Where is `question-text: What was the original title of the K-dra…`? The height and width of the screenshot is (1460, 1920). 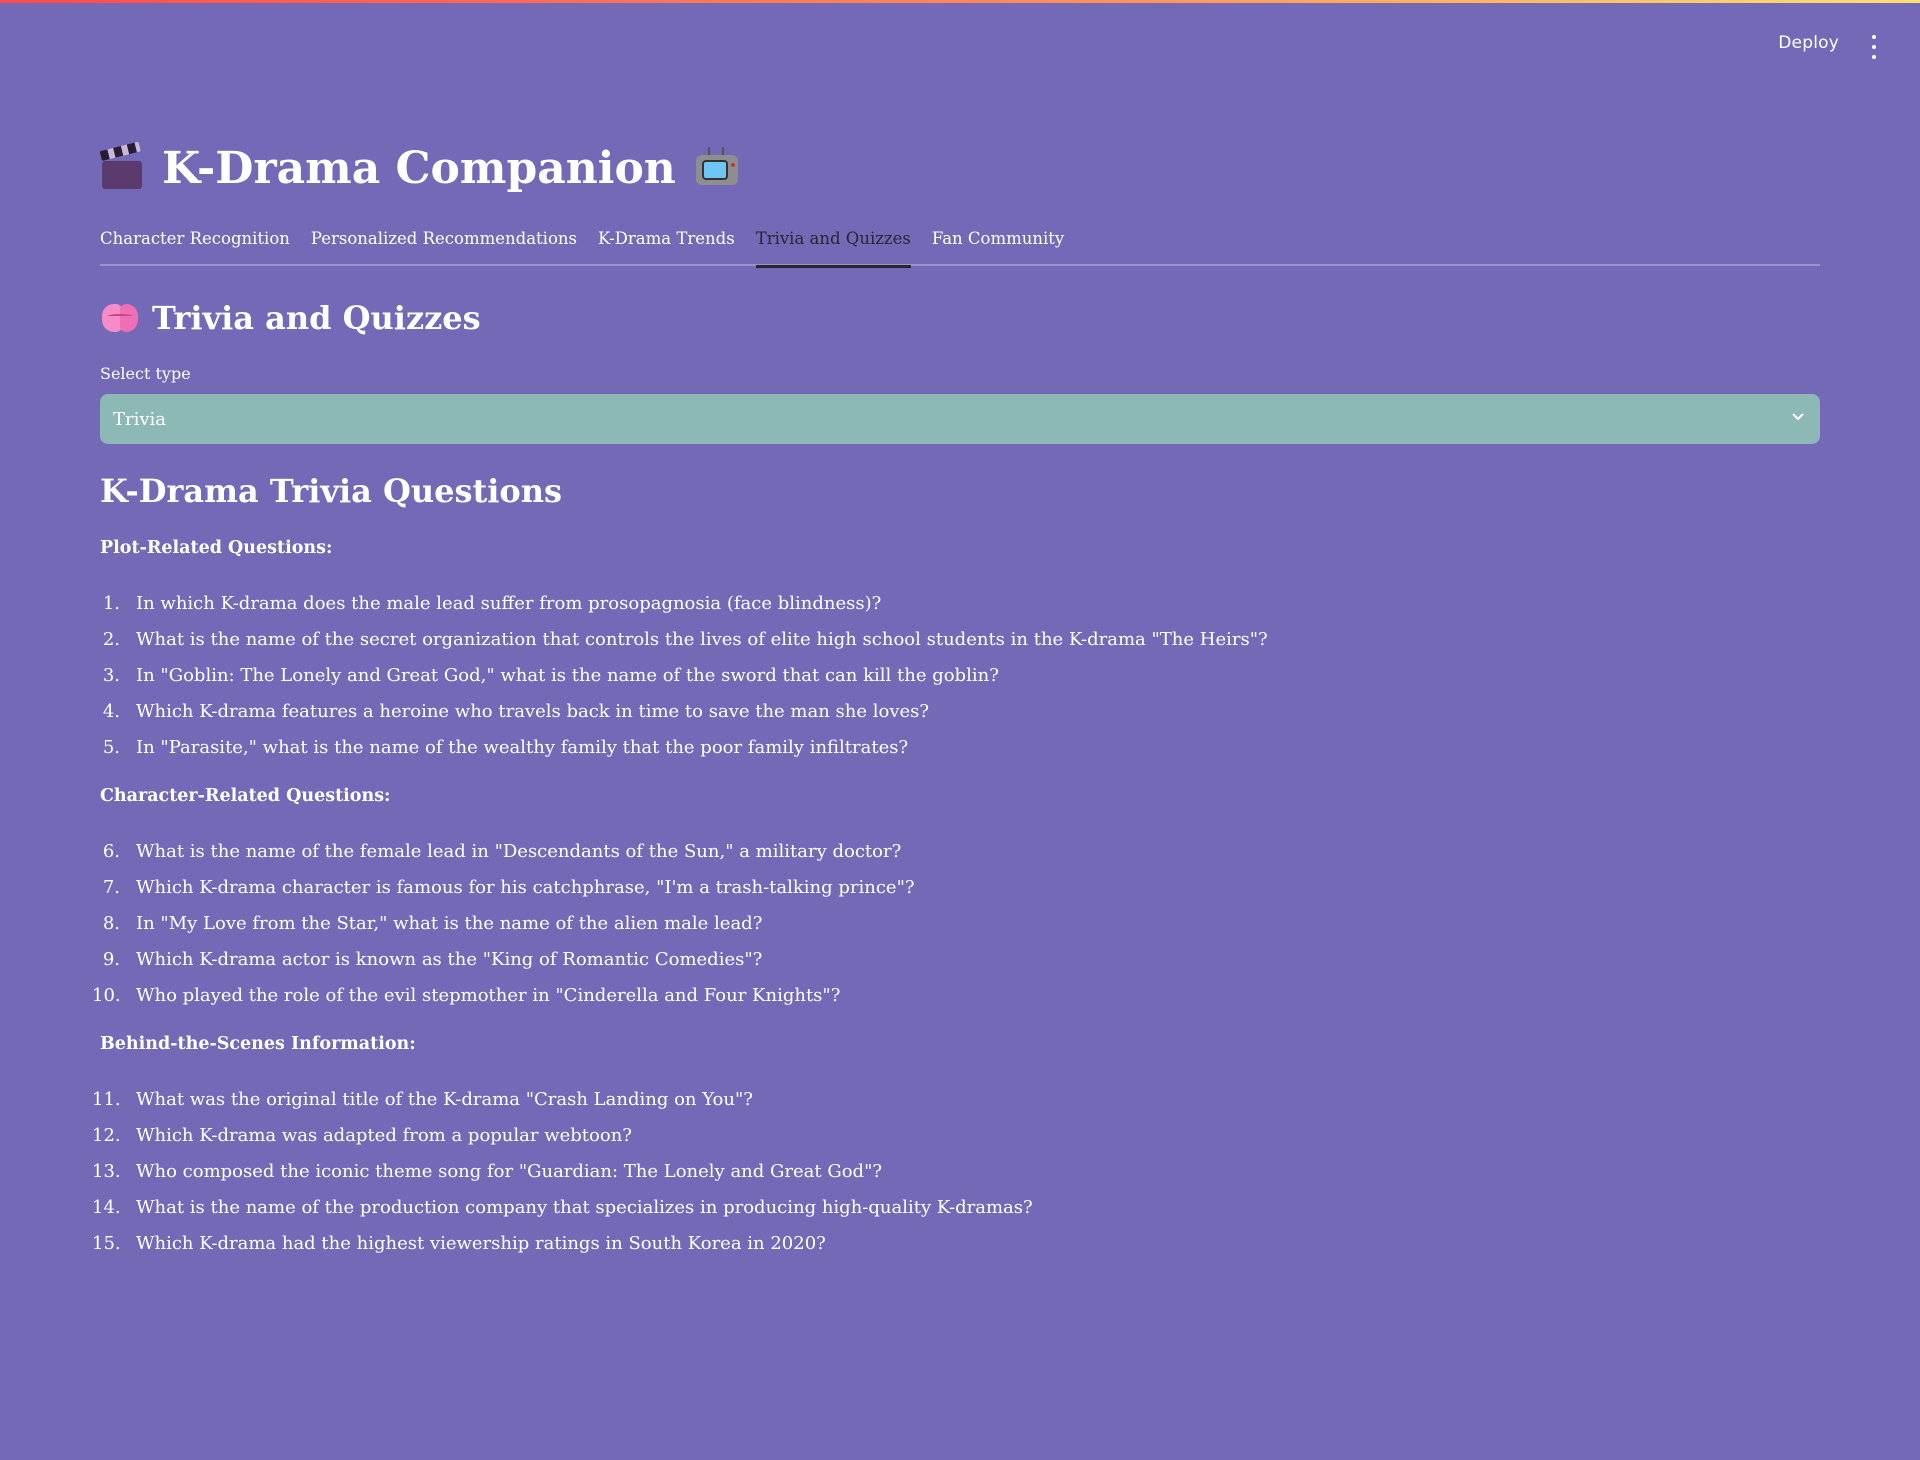
question-text: What was the original title of the K-dra… is located at coordinates (444, 1099).